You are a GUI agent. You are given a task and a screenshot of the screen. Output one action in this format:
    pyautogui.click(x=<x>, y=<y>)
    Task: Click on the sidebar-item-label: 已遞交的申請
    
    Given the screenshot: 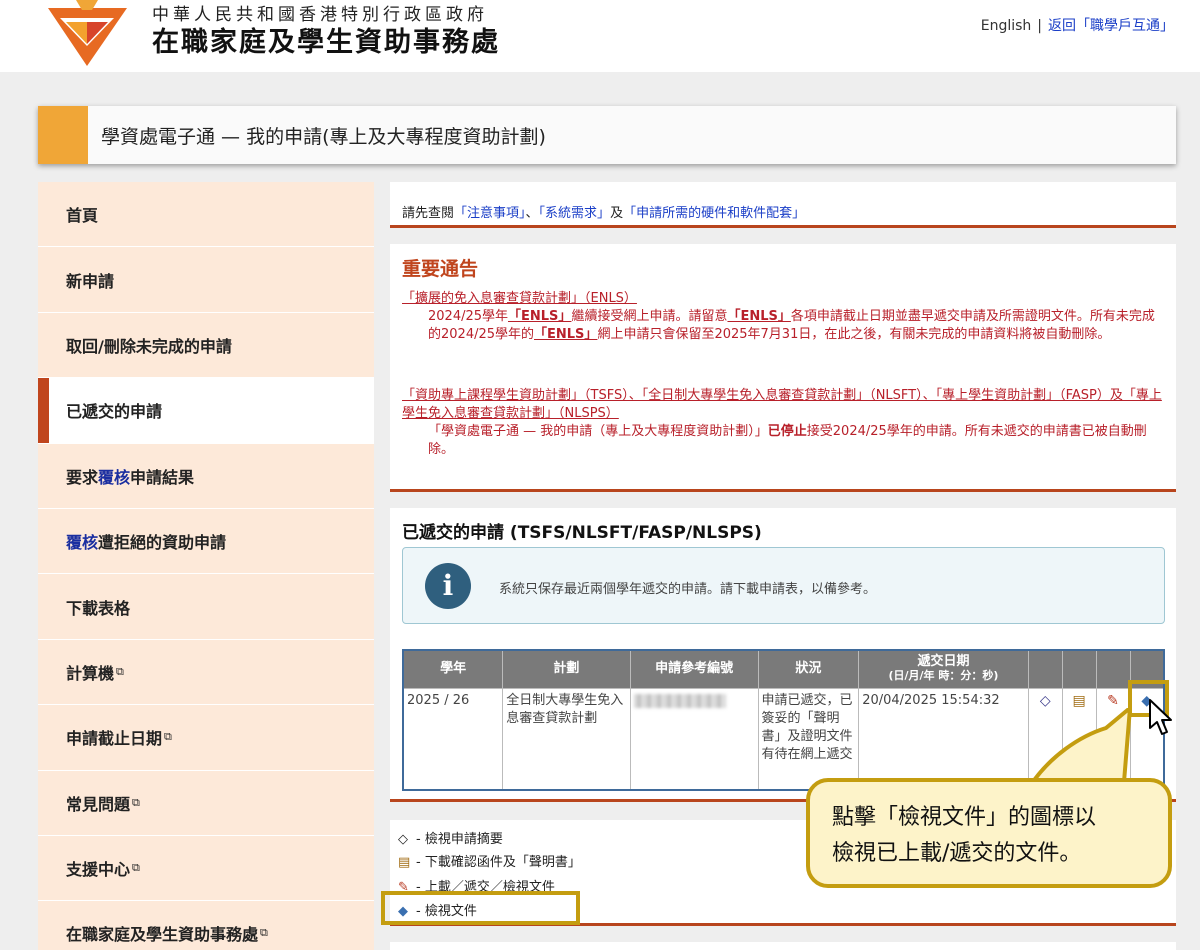 What is the action you would take?
    pyautogui.click(x=114, y=412)
    